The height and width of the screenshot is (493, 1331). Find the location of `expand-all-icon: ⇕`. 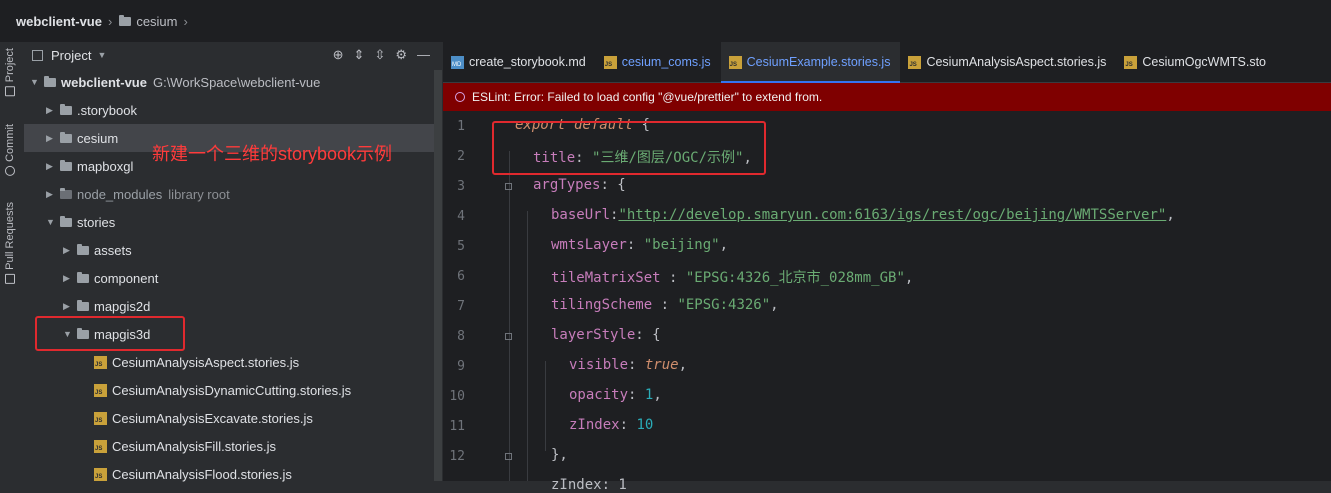

expand-all-icon: ⇕ is located at coordinates (359, 55).